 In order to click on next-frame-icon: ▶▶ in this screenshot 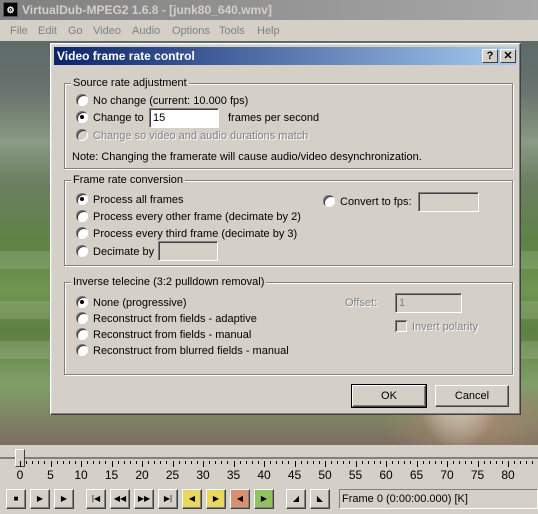, I will do `click(144, 499)`.